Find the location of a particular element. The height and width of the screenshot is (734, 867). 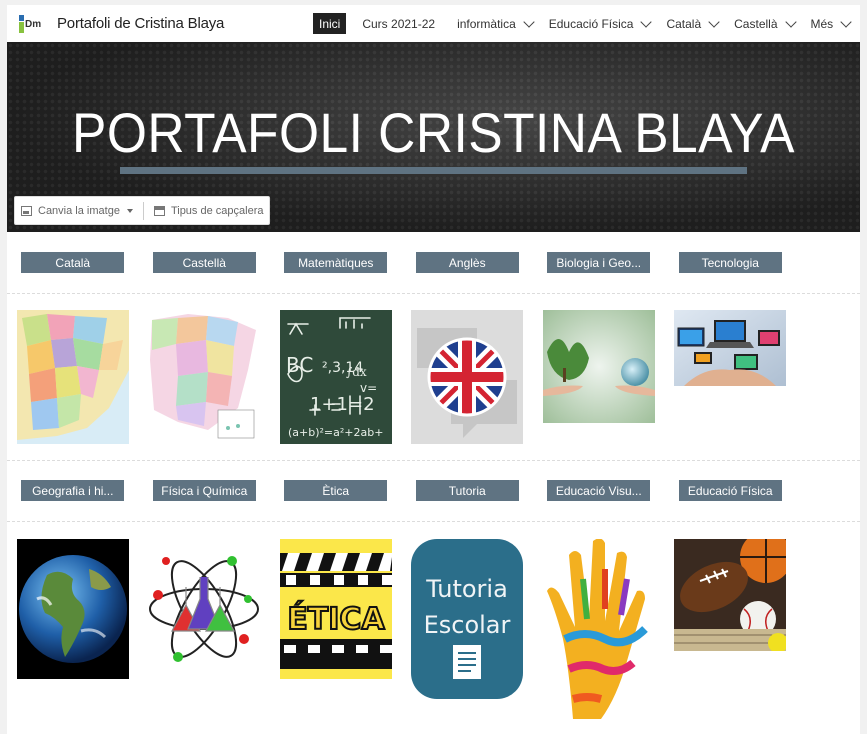

toolbar-divider is located at coordinates (143, 210).